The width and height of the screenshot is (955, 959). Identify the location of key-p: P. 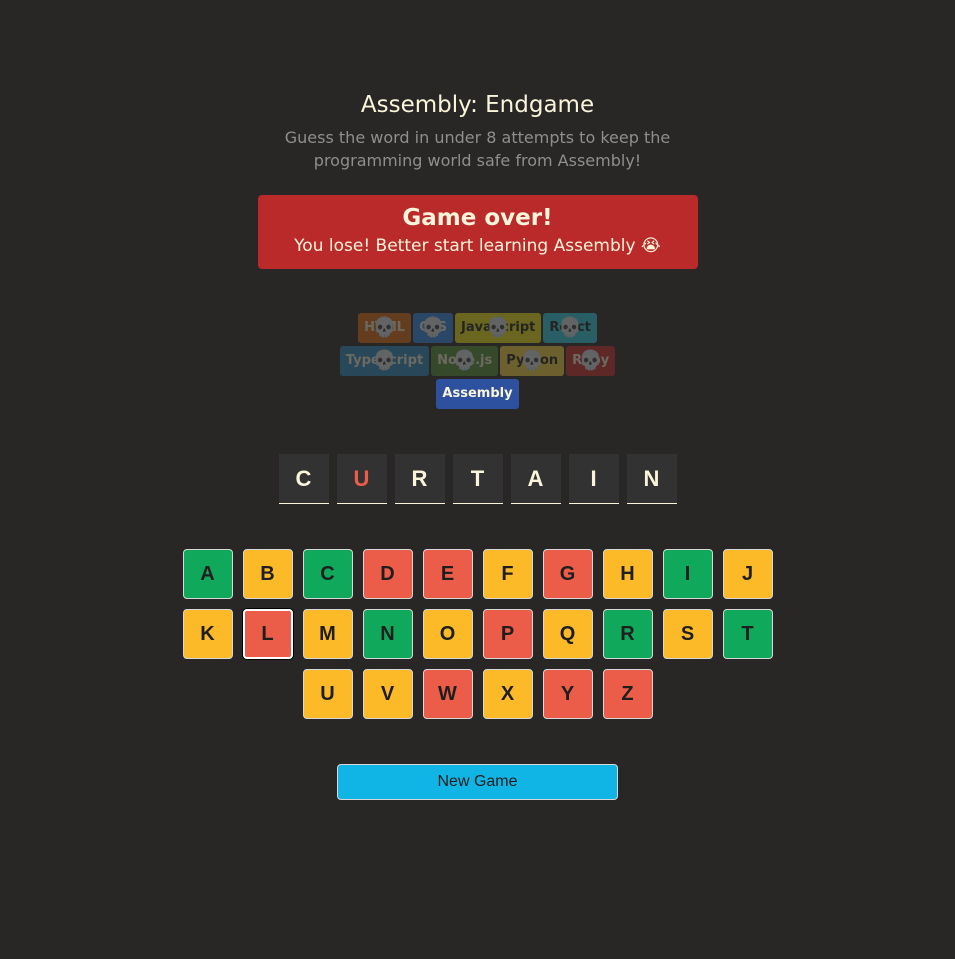
(507, 634).